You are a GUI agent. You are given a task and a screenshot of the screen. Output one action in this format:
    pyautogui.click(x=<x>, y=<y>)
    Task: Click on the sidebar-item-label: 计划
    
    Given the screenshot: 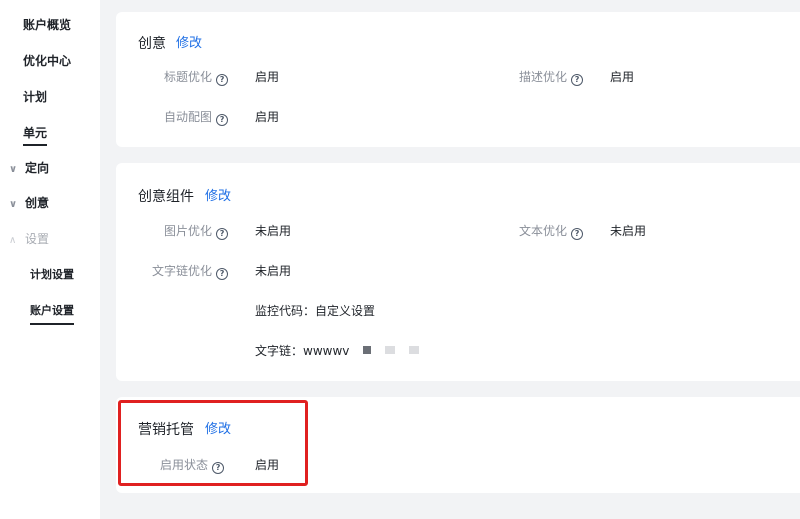 What is the action you would take?
    pyautogui.click(x=35, y=97)
    